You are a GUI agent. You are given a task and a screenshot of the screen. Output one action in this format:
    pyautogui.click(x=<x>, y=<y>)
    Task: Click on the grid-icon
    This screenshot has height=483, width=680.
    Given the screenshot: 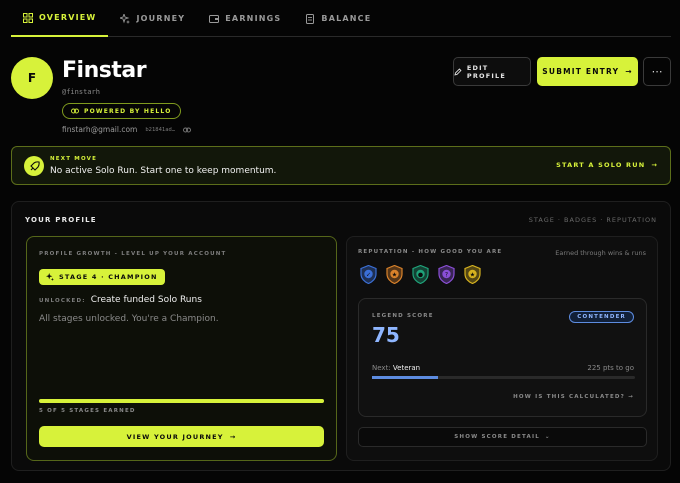 What is the action you would take?
    pyautogui.click(x=28, y=17)
    